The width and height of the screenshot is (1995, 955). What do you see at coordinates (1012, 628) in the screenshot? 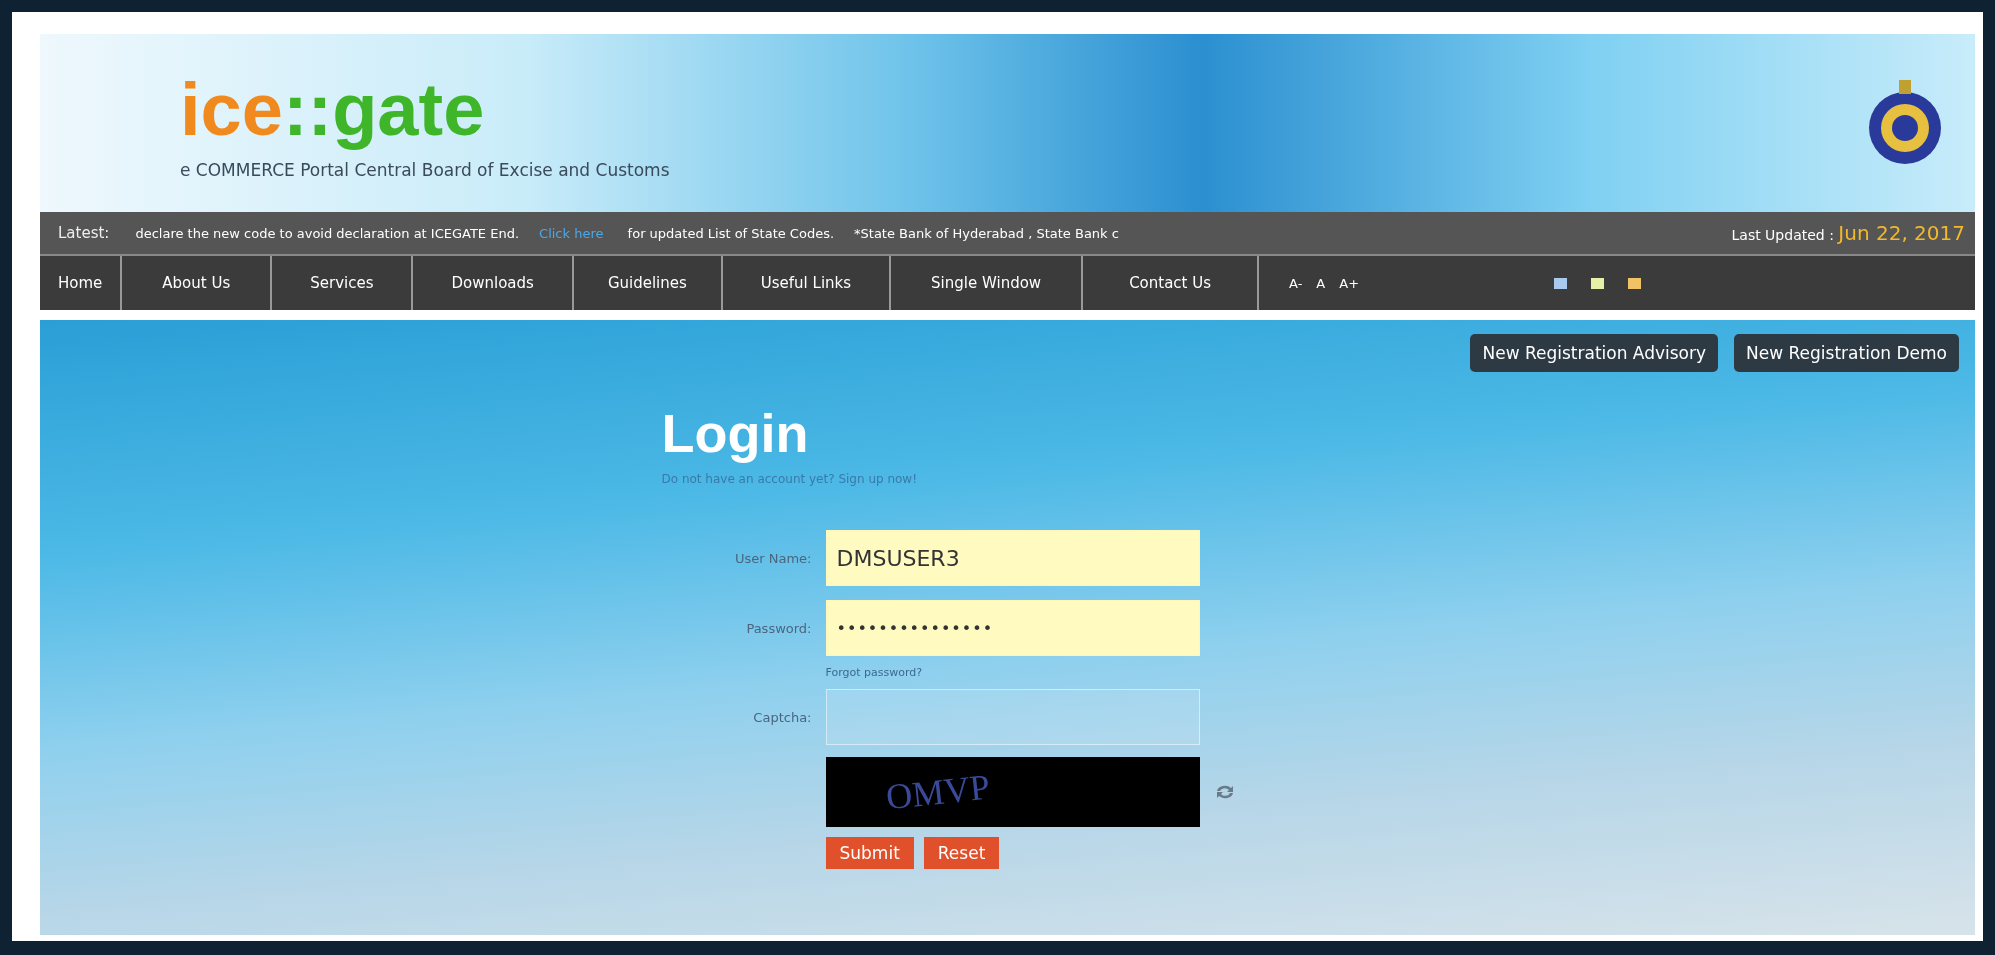
I see `password-field: •••••••••••••••` at bounding box center [1012, 628].